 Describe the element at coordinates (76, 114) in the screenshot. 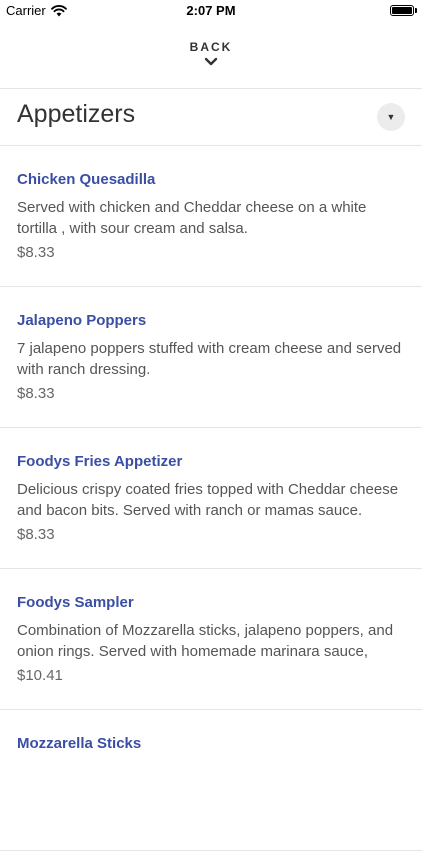

I see `section-title: Appetizers` at that location.